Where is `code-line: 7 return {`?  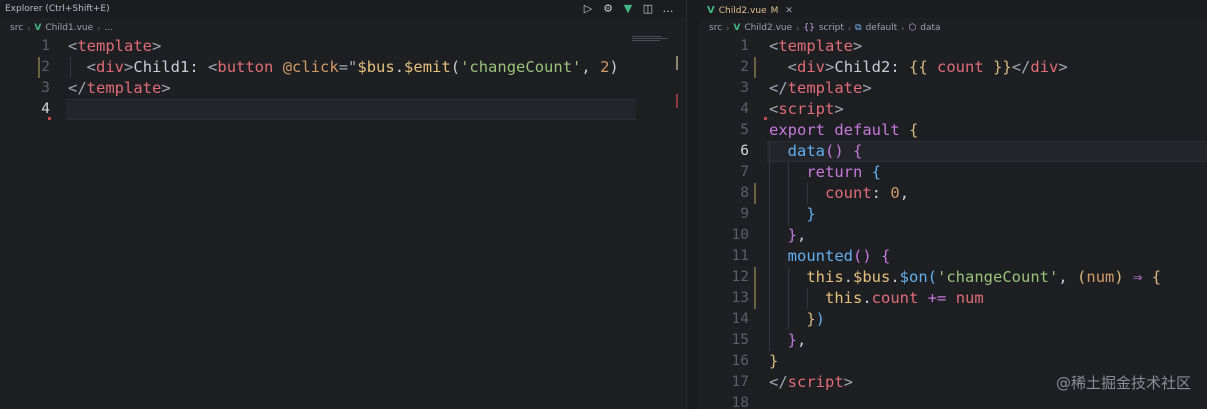 code-line: 7 return { is located at coordinates (953, 172).